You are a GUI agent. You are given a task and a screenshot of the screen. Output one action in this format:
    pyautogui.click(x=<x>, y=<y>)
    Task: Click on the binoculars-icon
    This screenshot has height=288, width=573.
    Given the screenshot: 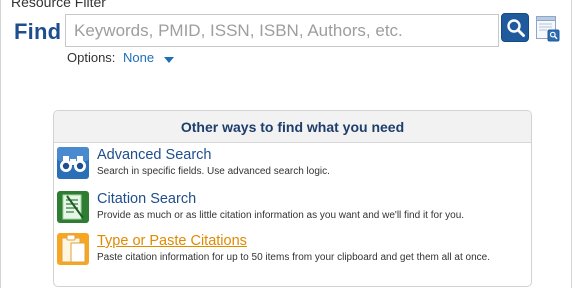 What is the action you would take?
    pyautogui.click(x=73, y=163)
    